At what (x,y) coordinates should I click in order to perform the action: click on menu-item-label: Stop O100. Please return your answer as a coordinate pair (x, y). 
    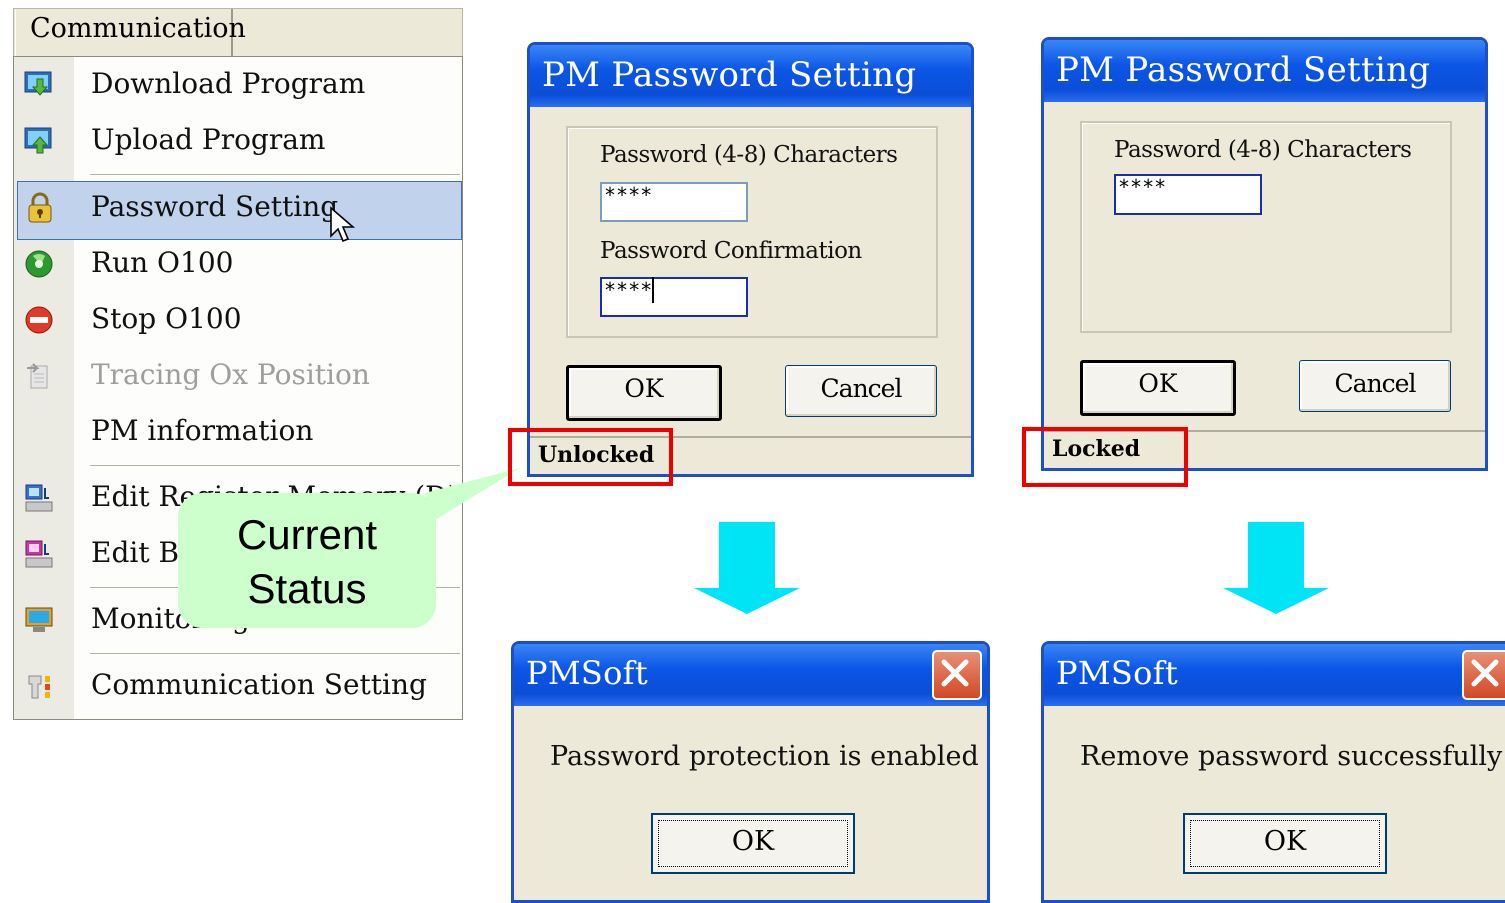
    Looking at the image, I should click on (166, 318).